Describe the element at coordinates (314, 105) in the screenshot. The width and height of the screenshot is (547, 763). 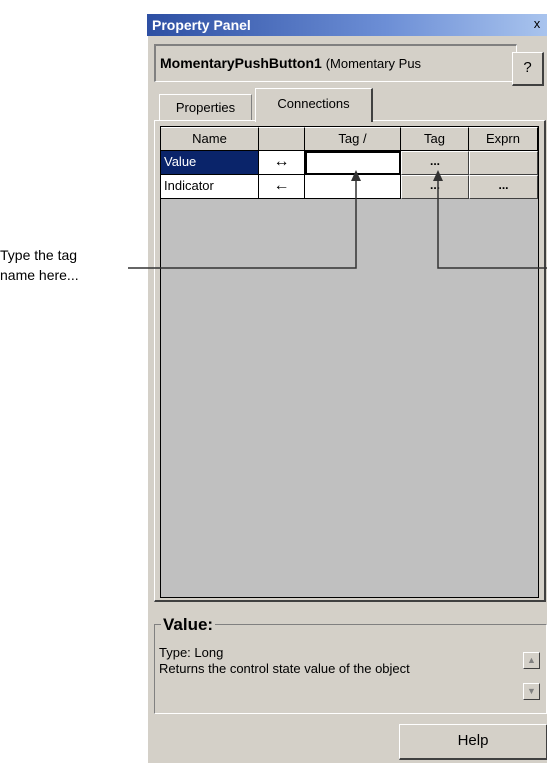
I see `tab-connections: Connections` at that location.